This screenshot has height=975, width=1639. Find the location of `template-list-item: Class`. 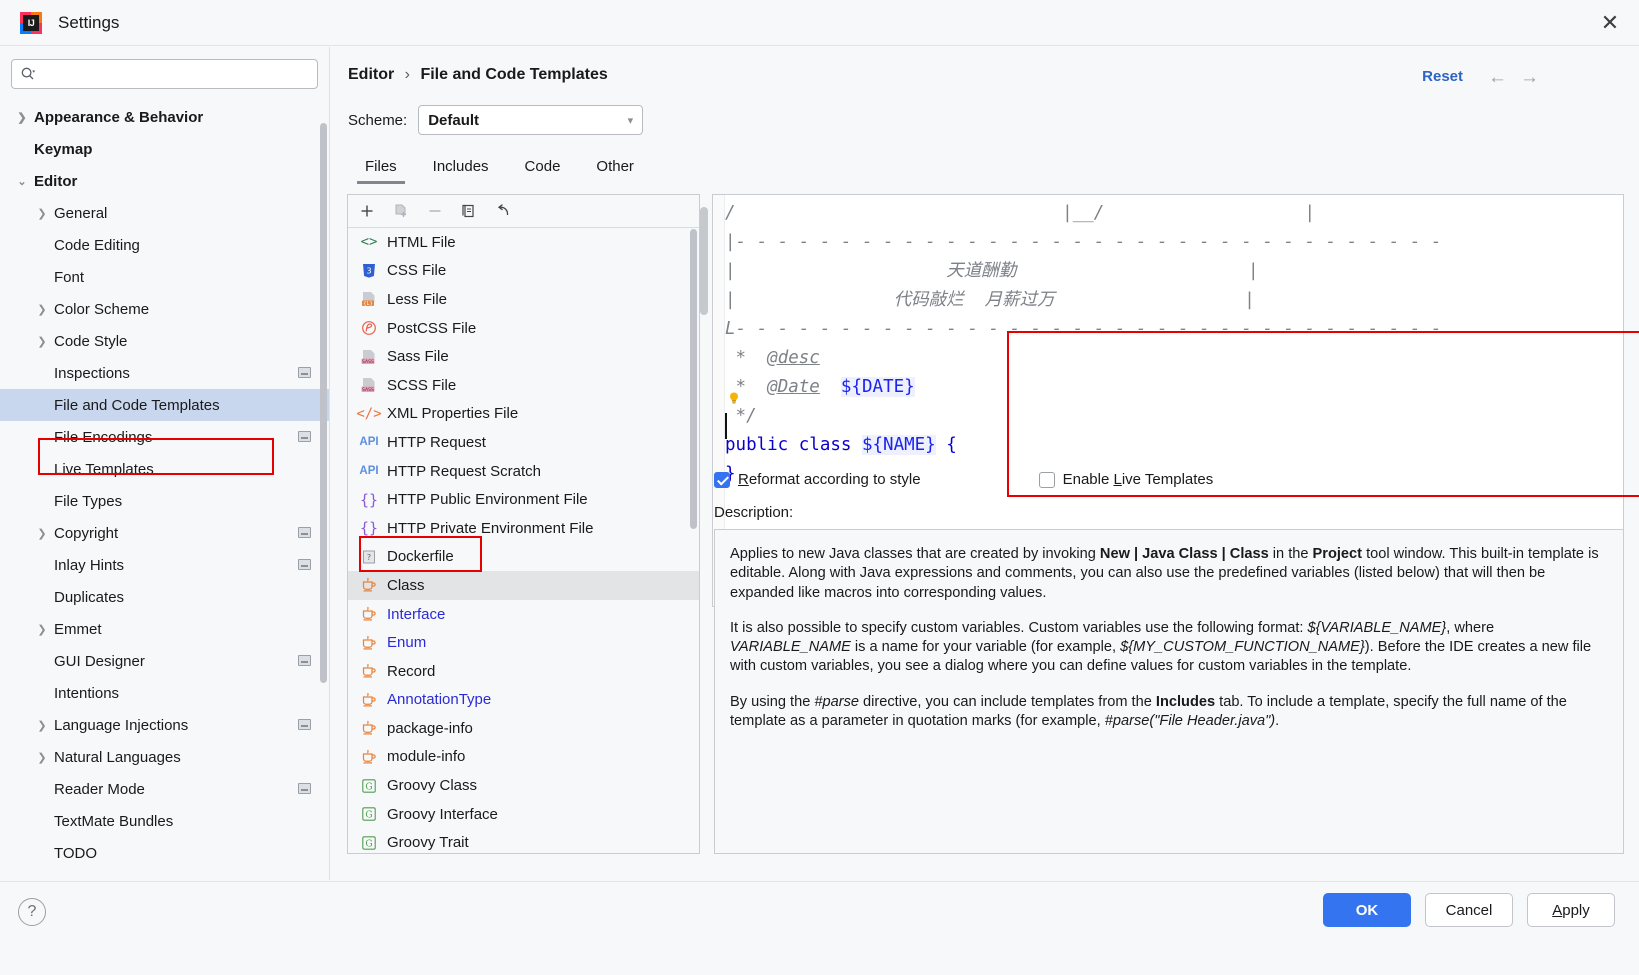

template-list-item: Class is located at coordinates (523, 585).